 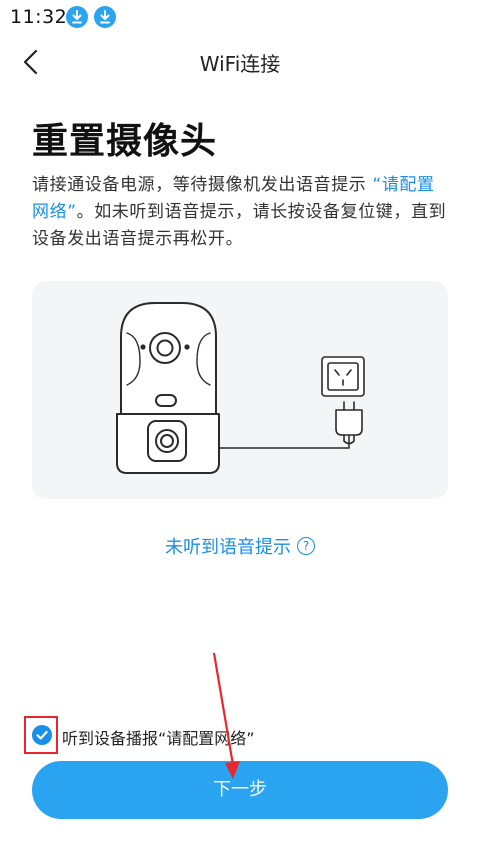 What do you see at coordinates (125, 141) in the screenshot?
I see `section-title: 重置摄像头` at bounding box center [125, 141].